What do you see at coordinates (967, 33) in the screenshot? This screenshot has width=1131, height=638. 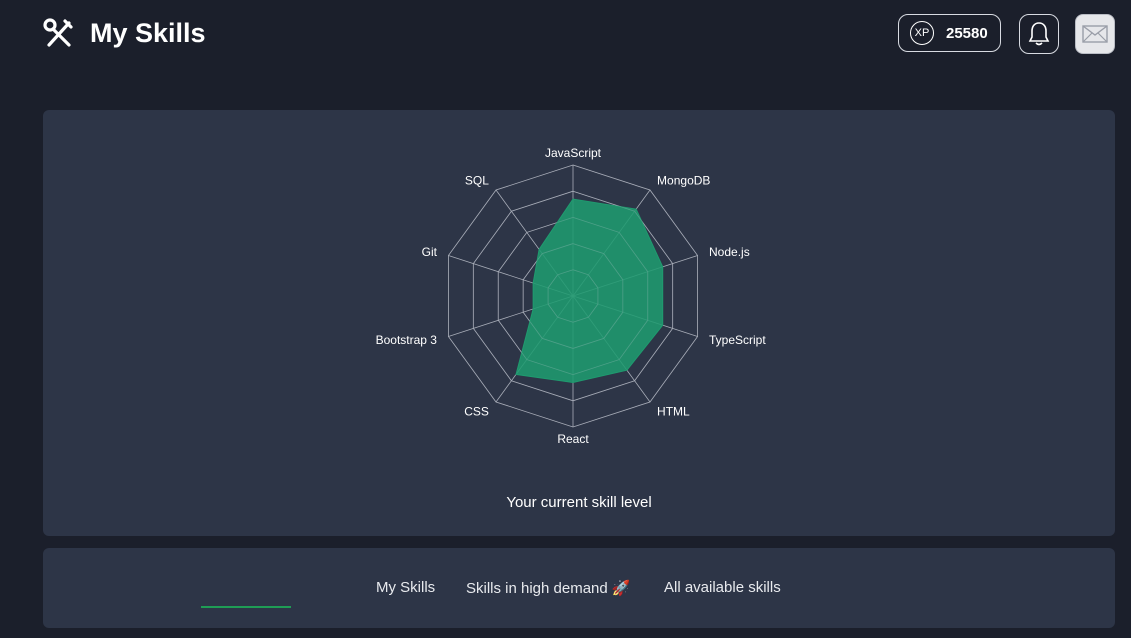 I see `xp-value: 25580` at bounding box center [967, 33].